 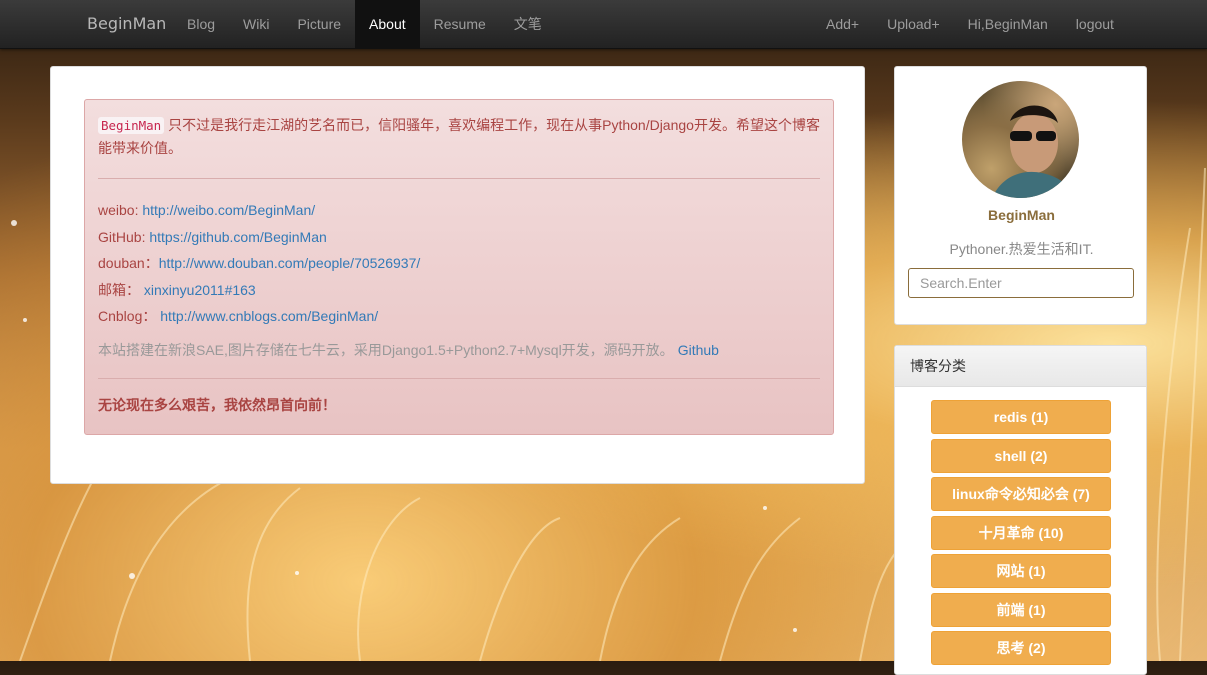 I want to click on profile-description: Pythoner.热爱生活和IT., so click(x=1021, y=249).